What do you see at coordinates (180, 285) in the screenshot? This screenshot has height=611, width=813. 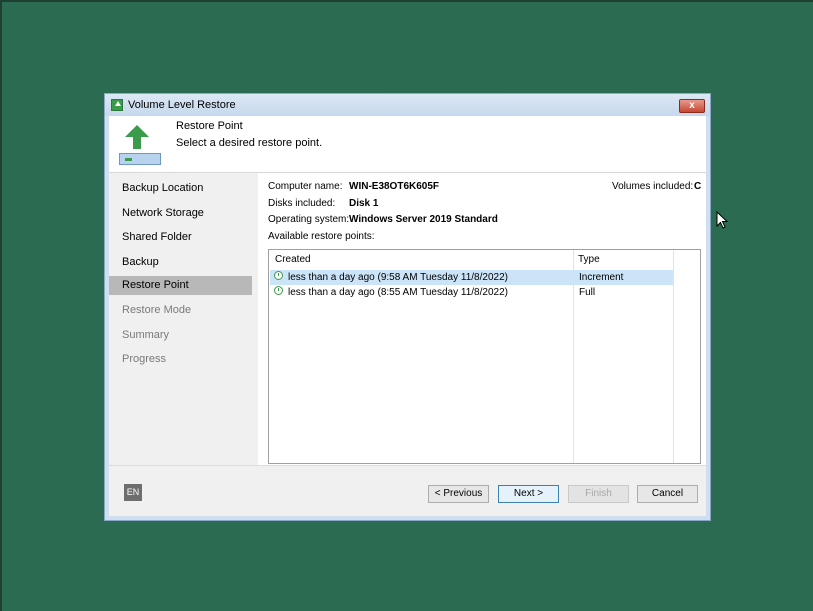 I see `sidebar-item-restore-point: Restore Point` at bounding box center [180, 285].